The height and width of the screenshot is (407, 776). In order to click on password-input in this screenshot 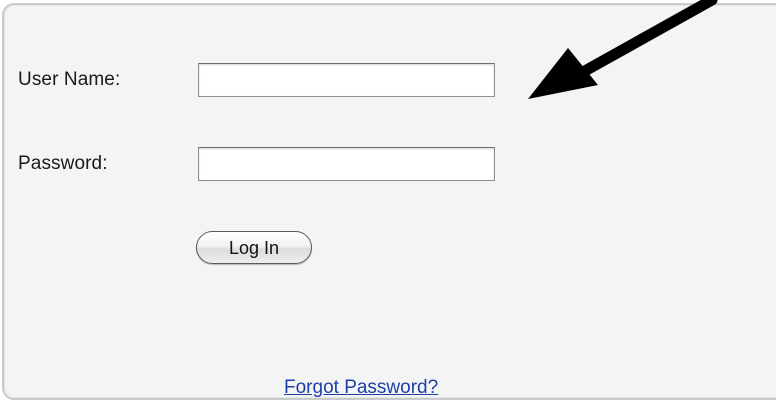, I will do `click(346, 164)`.